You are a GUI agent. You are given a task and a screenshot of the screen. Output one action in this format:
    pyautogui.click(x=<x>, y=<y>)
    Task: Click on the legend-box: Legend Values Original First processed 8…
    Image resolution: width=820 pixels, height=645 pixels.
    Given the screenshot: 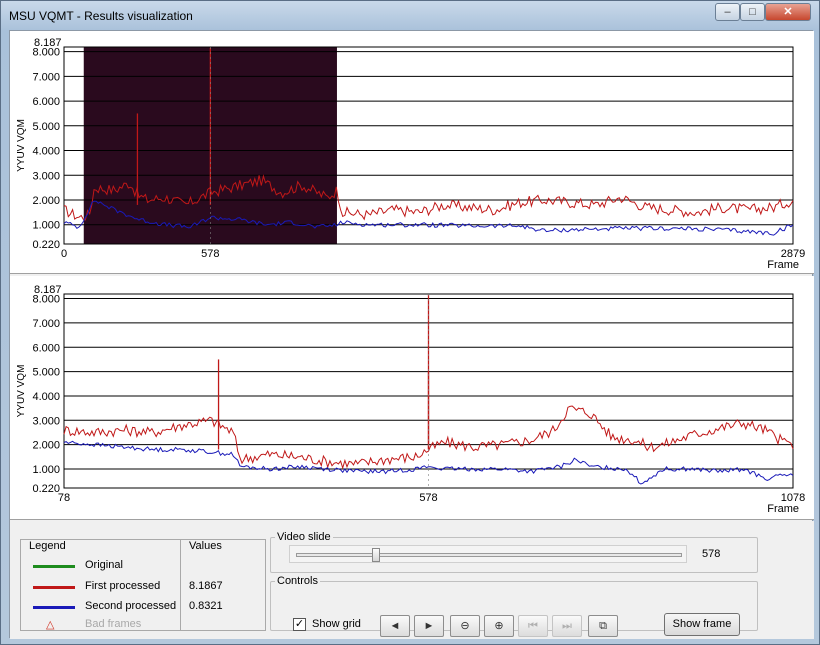 What is the action you would take?
    pyautogui.click(x=143, y=585)
    